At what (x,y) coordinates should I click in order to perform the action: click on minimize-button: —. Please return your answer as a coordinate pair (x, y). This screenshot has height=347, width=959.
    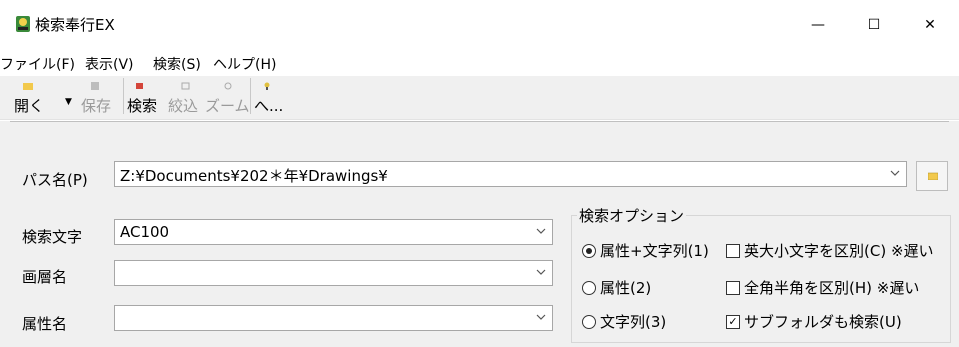
    Looking at the image, I should click on (818, 25).